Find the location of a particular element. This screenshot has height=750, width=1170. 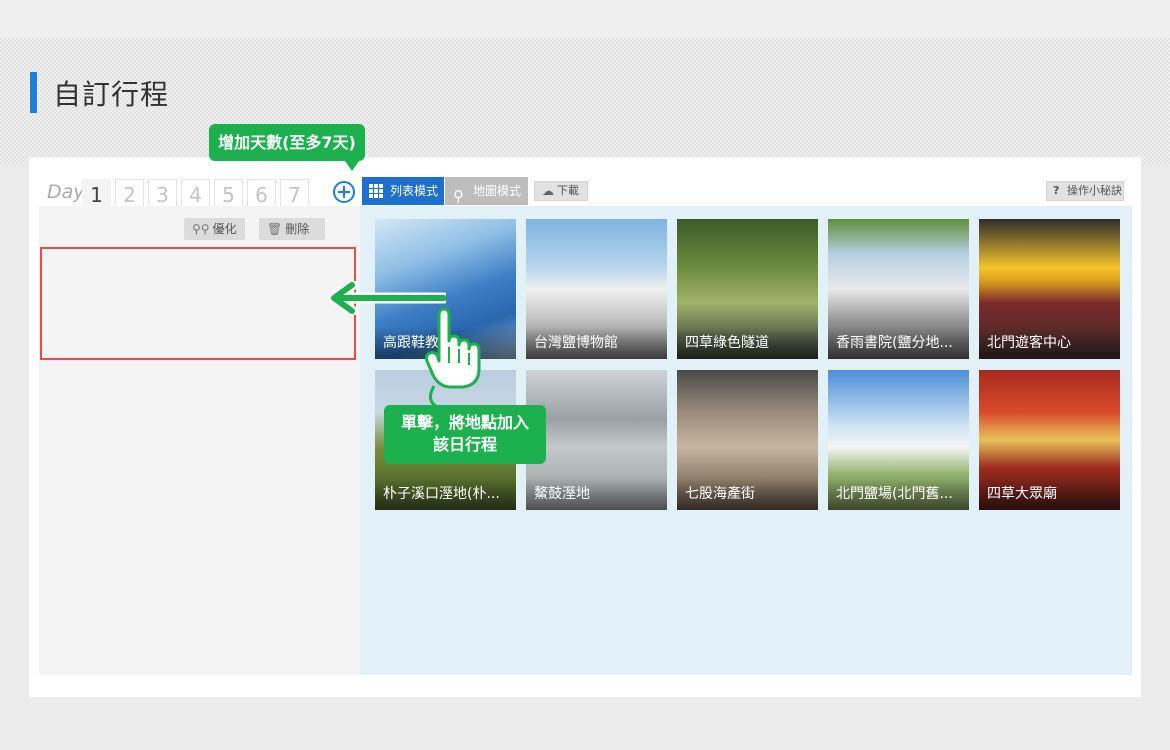

day-tab-3: 3 is located at coordinates (162, 193).